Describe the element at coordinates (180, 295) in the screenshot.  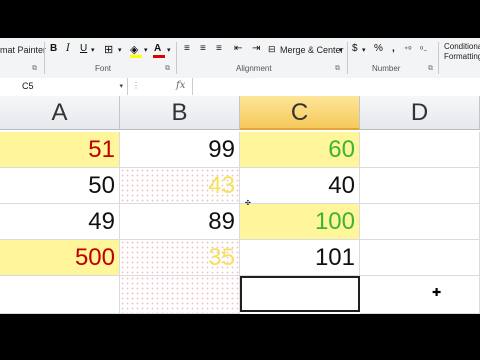
I see `cell-b5` at that location.